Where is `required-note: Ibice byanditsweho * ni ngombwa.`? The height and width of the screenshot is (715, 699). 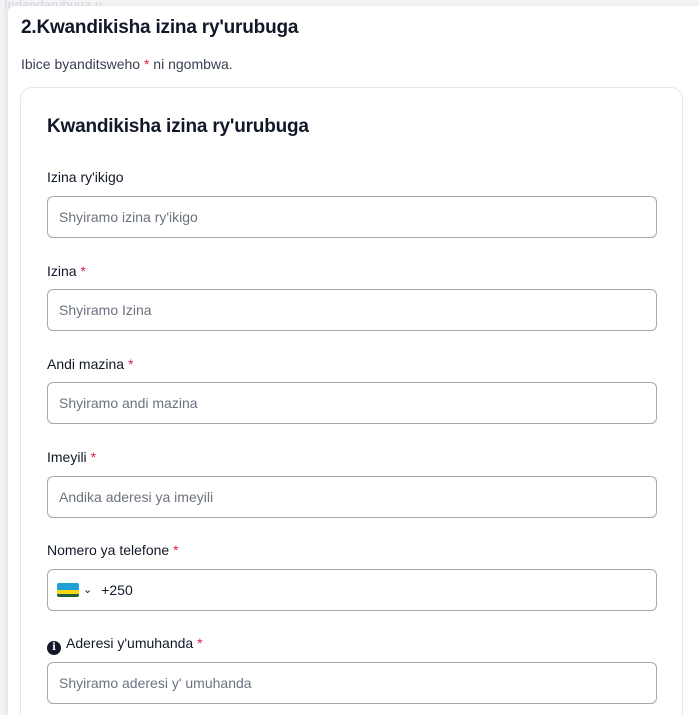
required-note: Ibice byanditsweho * ni ngombwa. is located at coordinates (127, 64).